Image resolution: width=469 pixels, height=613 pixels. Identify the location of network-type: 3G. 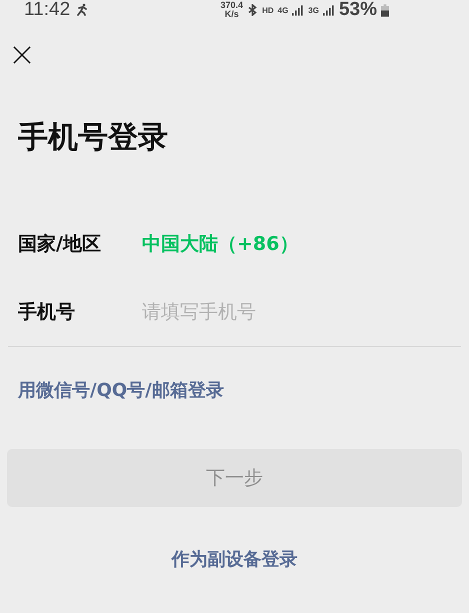
(313, 10).